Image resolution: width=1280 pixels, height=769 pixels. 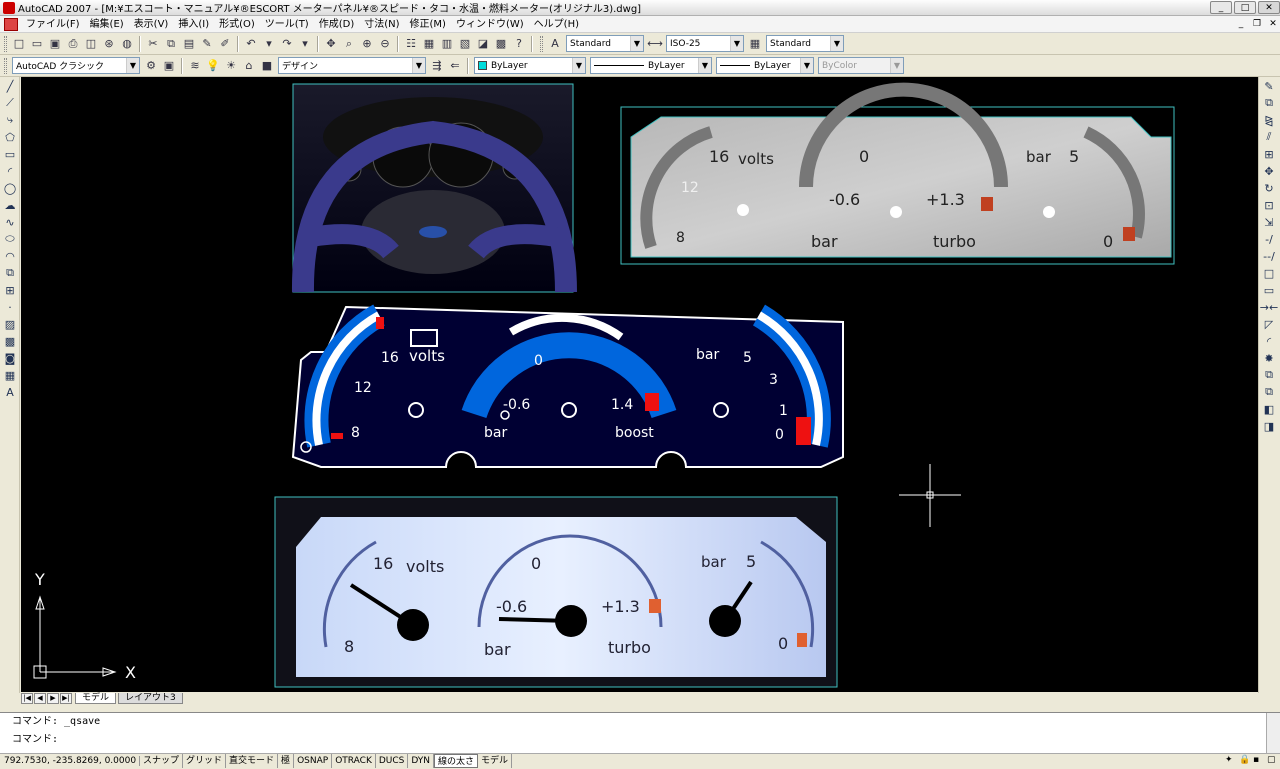 I want to click on linetype-select: ByLayer ▼, so click(x=651, y=65).